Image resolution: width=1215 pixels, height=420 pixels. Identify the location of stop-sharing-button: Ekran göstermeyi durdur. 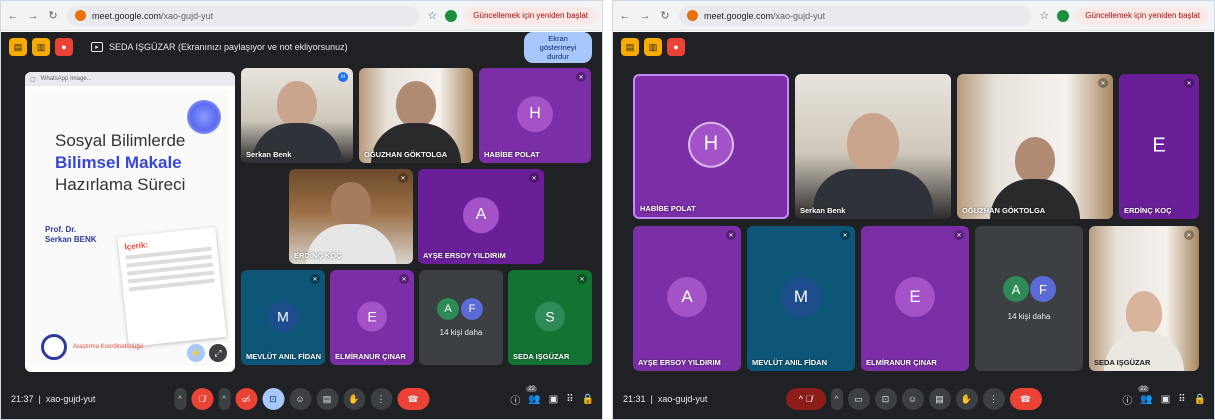
(558, 47).